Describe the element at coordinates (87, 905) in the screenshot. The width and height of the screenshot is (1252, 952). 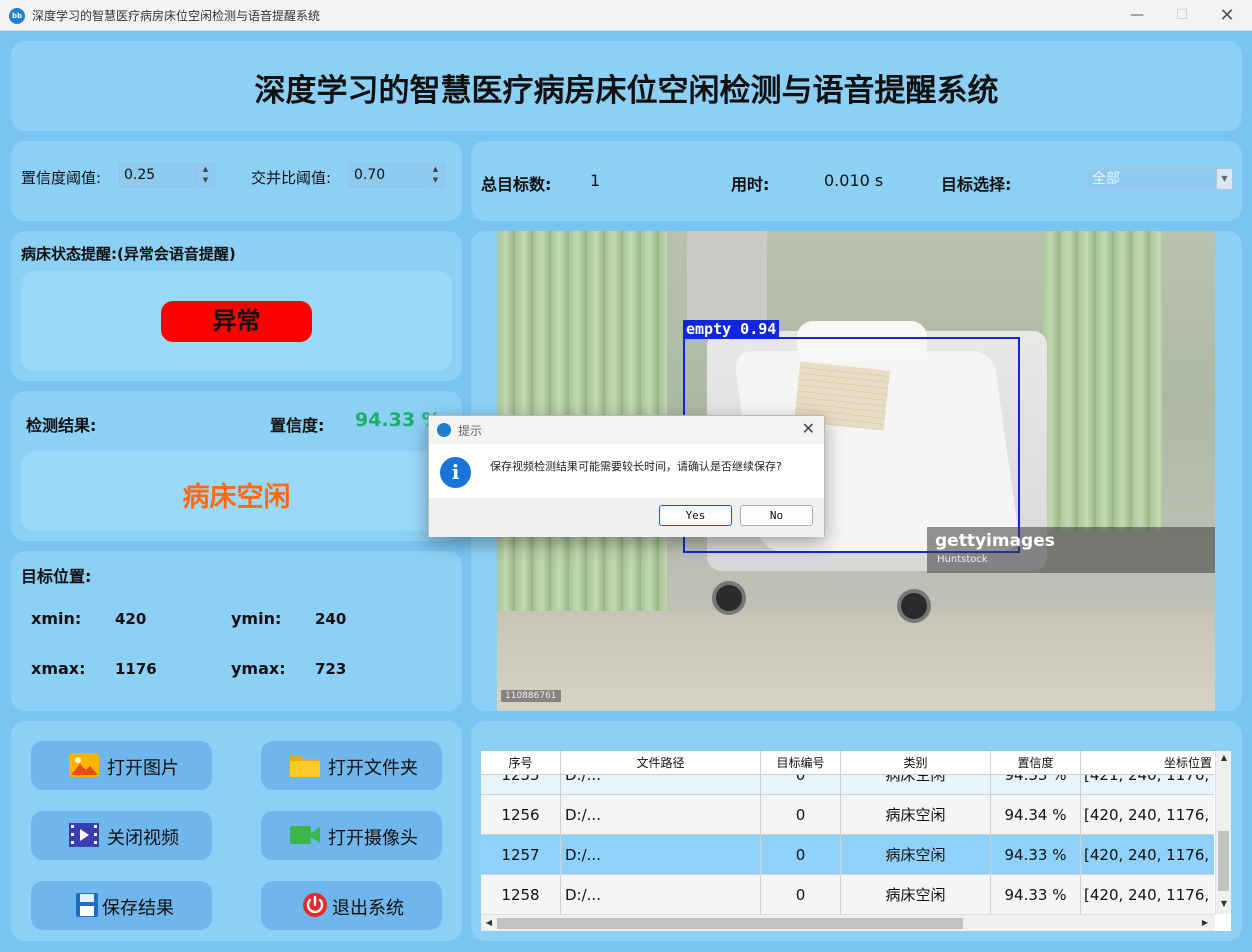
I see `save-icon` at that location.